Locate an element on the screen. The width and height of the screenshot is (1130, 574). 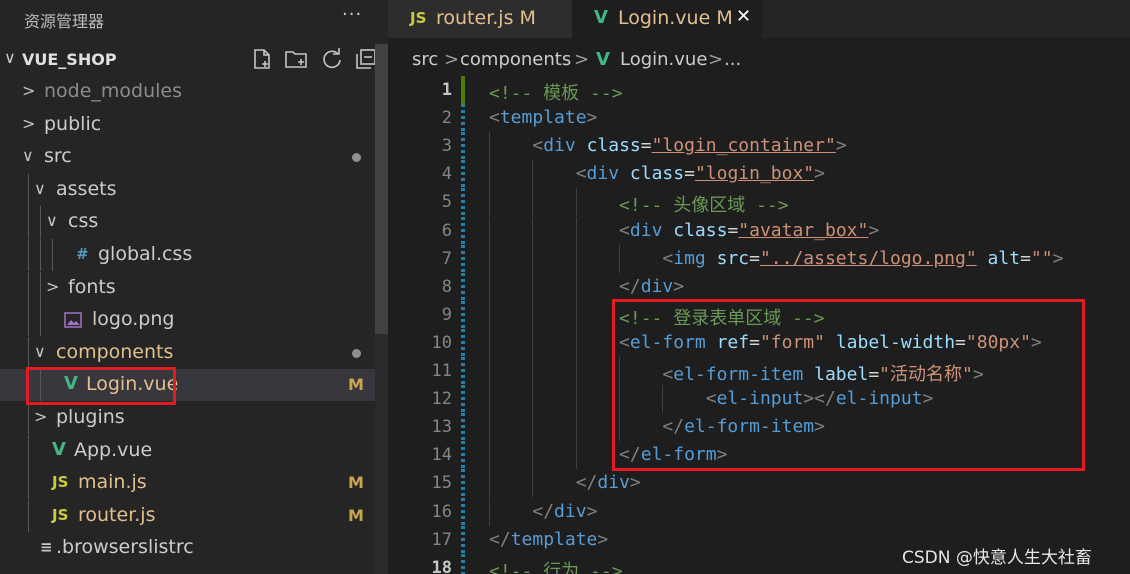
line-number: 5 is located at coordinates (446, 202).